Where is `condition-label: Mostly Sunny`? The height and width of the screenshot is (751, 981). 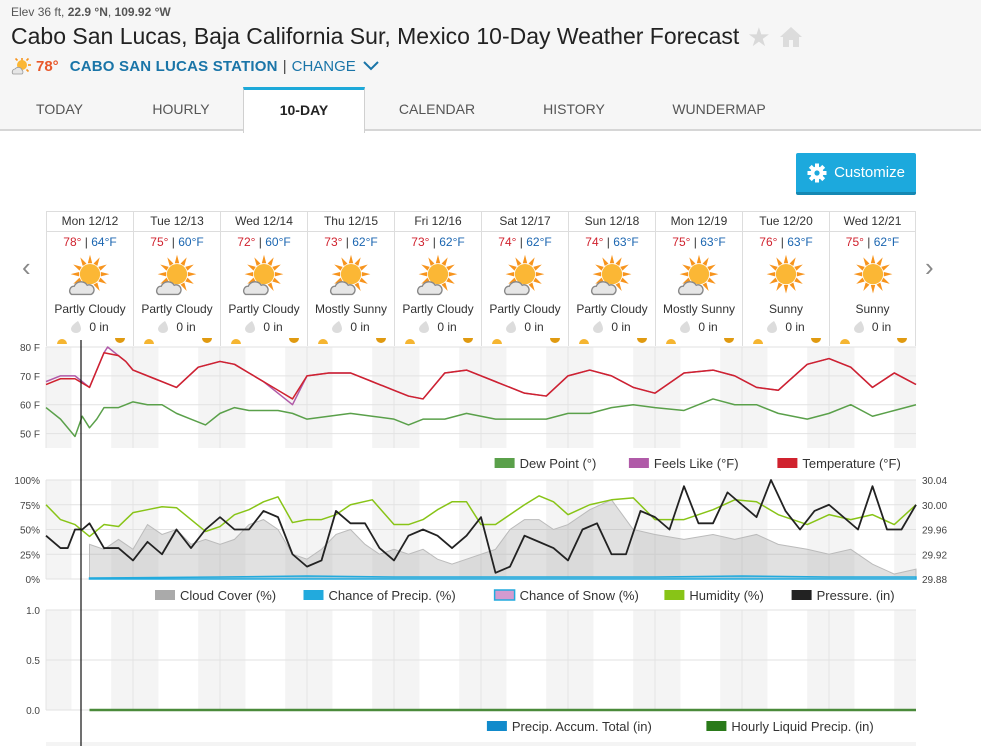 condition-label: Mostly Sunny is located at coordinates (699, 309).